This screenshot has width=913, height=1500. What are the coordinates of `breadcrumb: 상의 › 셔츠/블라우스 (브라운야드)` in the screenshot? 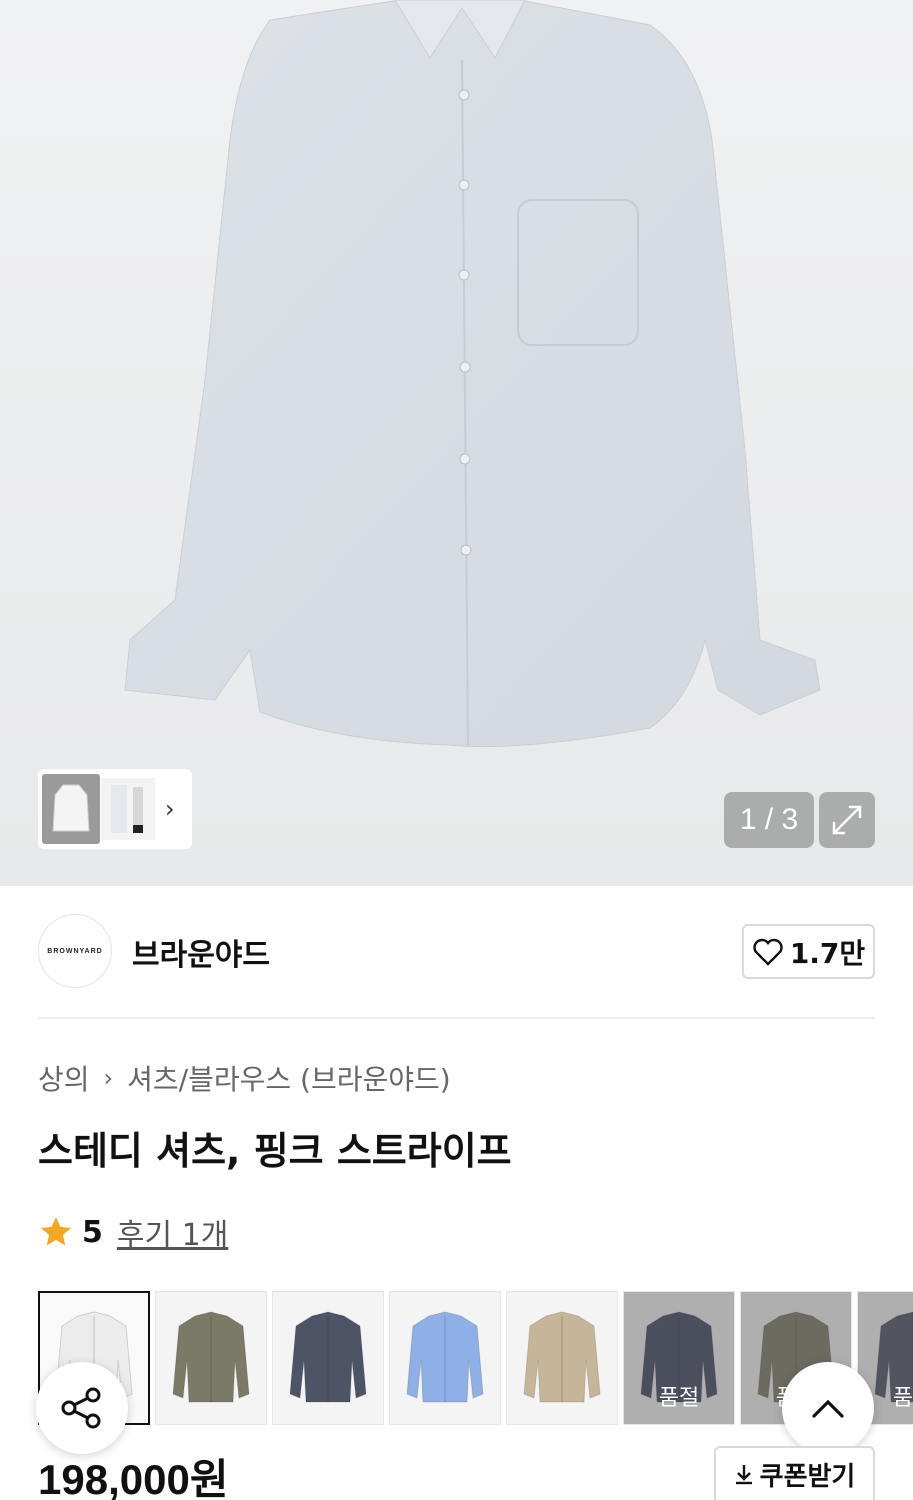 It's located at (244, 1078).